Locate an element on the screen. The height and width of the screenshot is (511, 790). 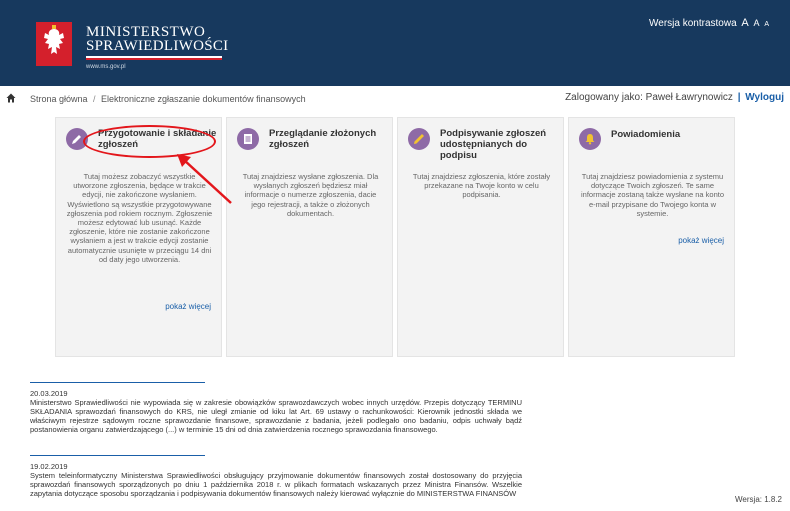
font-size-small: A is located at coordinates (766, 24).